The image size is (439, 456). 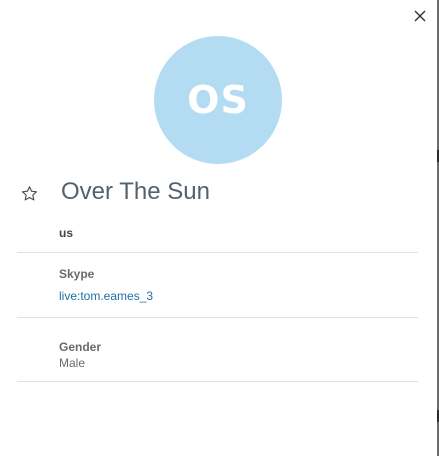 I want to click on favorite-button, so click(x=29, y=193).